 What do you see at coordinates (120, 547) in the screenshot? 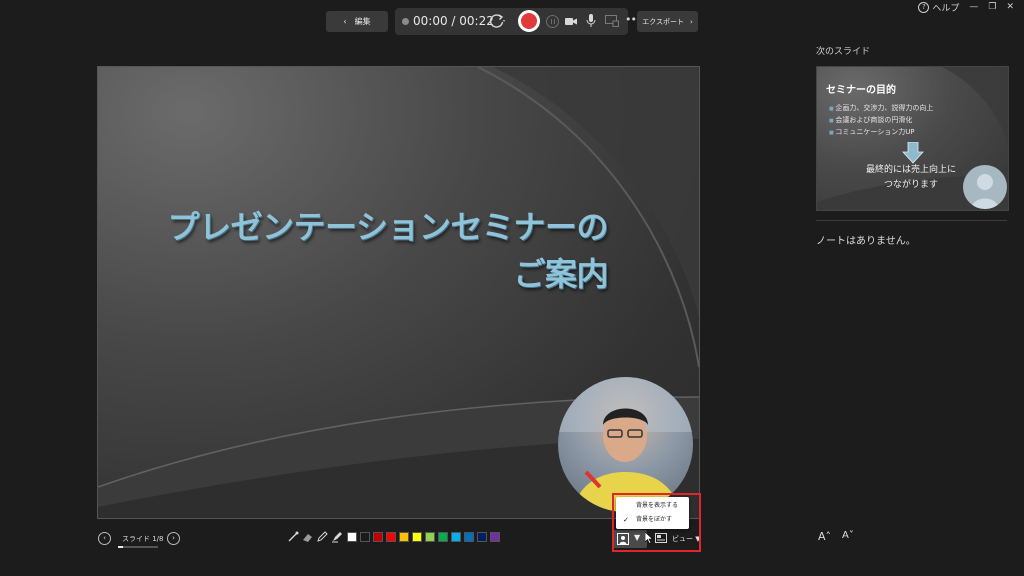
I see `slide-progress-fill` at bounding box center [120, 547].